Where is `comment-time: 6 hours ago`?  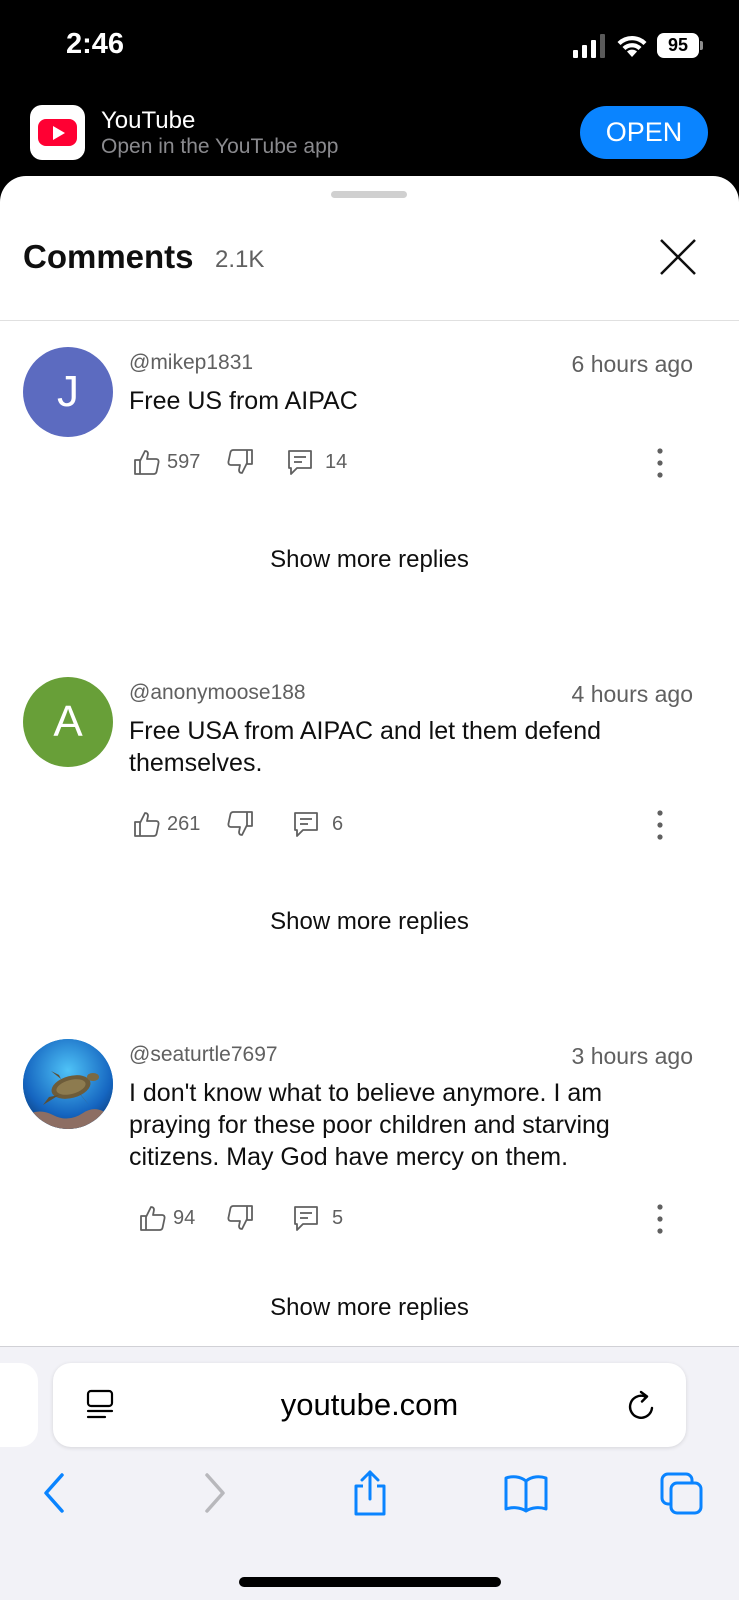 comment-time: 6 hours ago is located at coordinates (632, 364).